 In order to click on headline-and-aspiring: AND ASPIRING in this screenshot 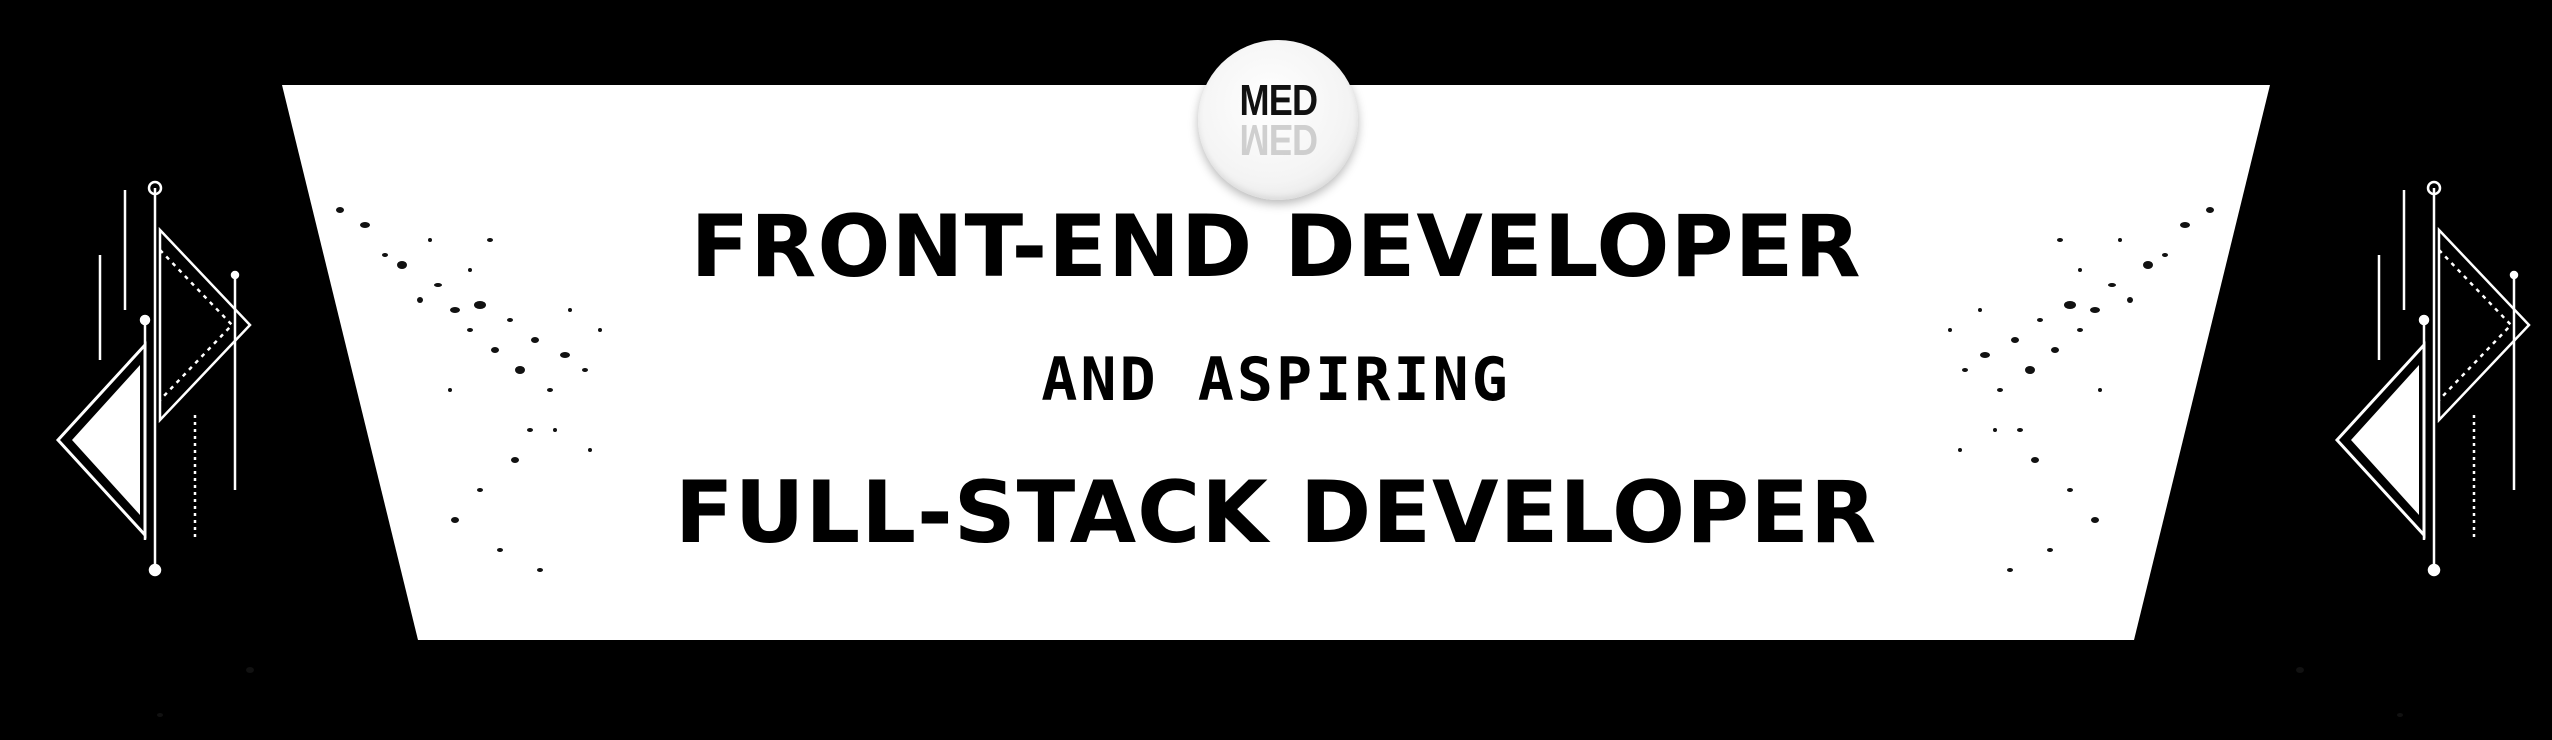, I will do `click(1276, 380)`.